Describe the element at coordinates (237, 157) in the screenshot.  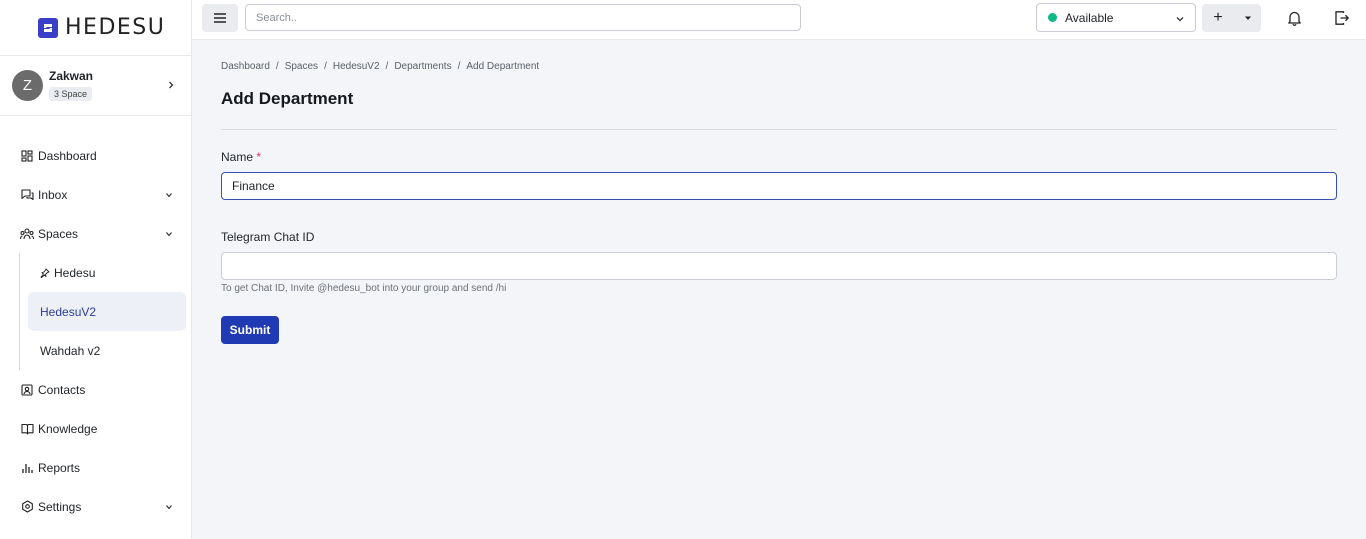
I see `name-label-text: Name` at that location.